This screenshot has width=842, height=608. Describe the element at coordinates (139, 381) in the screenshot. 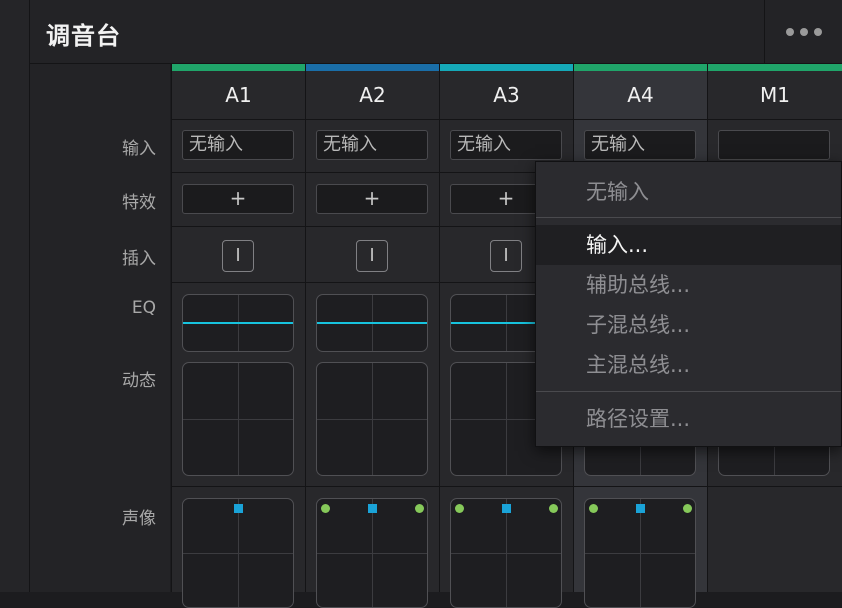

I see `row-label-dynamics: 动态` at that location.